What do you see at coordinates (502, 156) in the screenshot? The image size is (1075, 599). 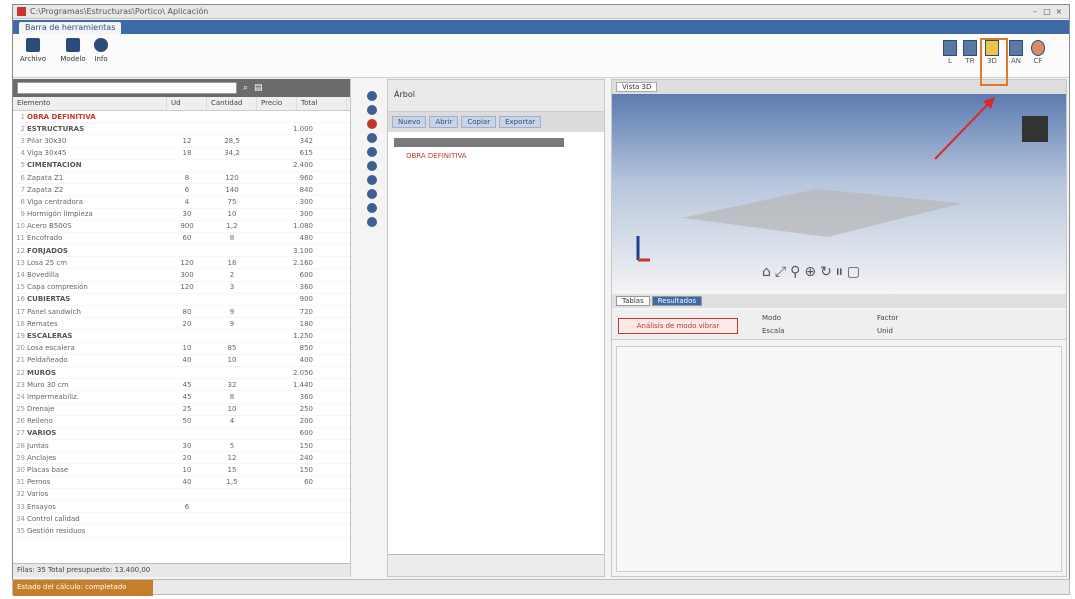 I see `tree-node: OBRA DEFINITIVA` at bounding box center [502, 156].